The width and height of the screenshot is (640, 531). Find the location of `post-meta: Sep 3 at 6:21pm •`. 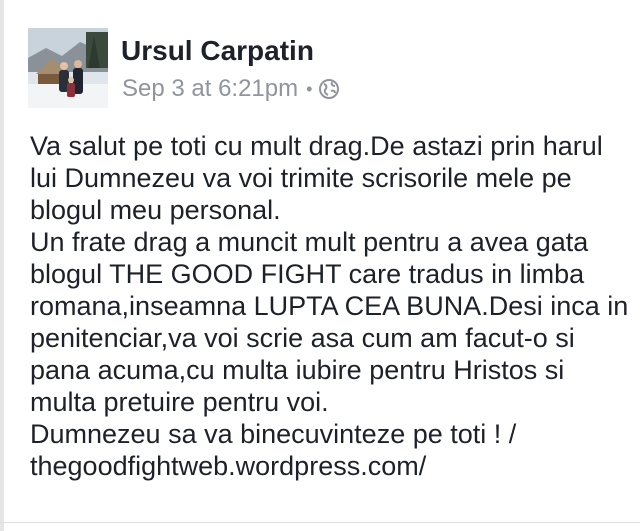

post-meta: Sep 3 at 6:21pm • is located at coordinates (231, 89).